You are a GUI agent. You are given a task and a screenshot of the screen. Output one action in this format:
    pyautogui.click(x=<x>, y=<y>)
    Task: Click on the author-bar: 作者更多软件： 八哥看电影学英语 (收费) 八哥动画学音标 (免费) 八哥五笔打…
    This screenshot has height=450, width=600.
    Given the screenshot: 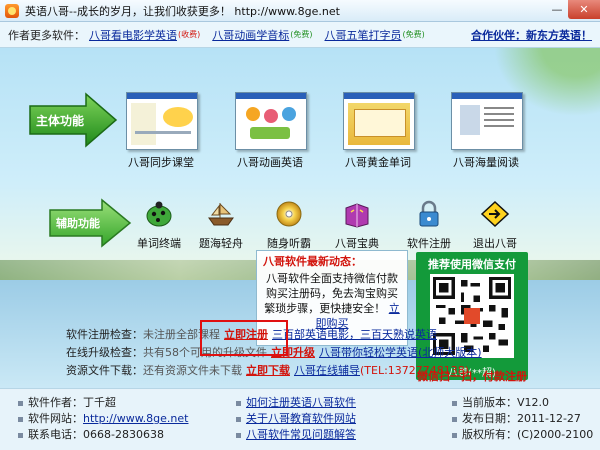 What is the action you would take?
    pyautogui.click(x=300, y=35)
    